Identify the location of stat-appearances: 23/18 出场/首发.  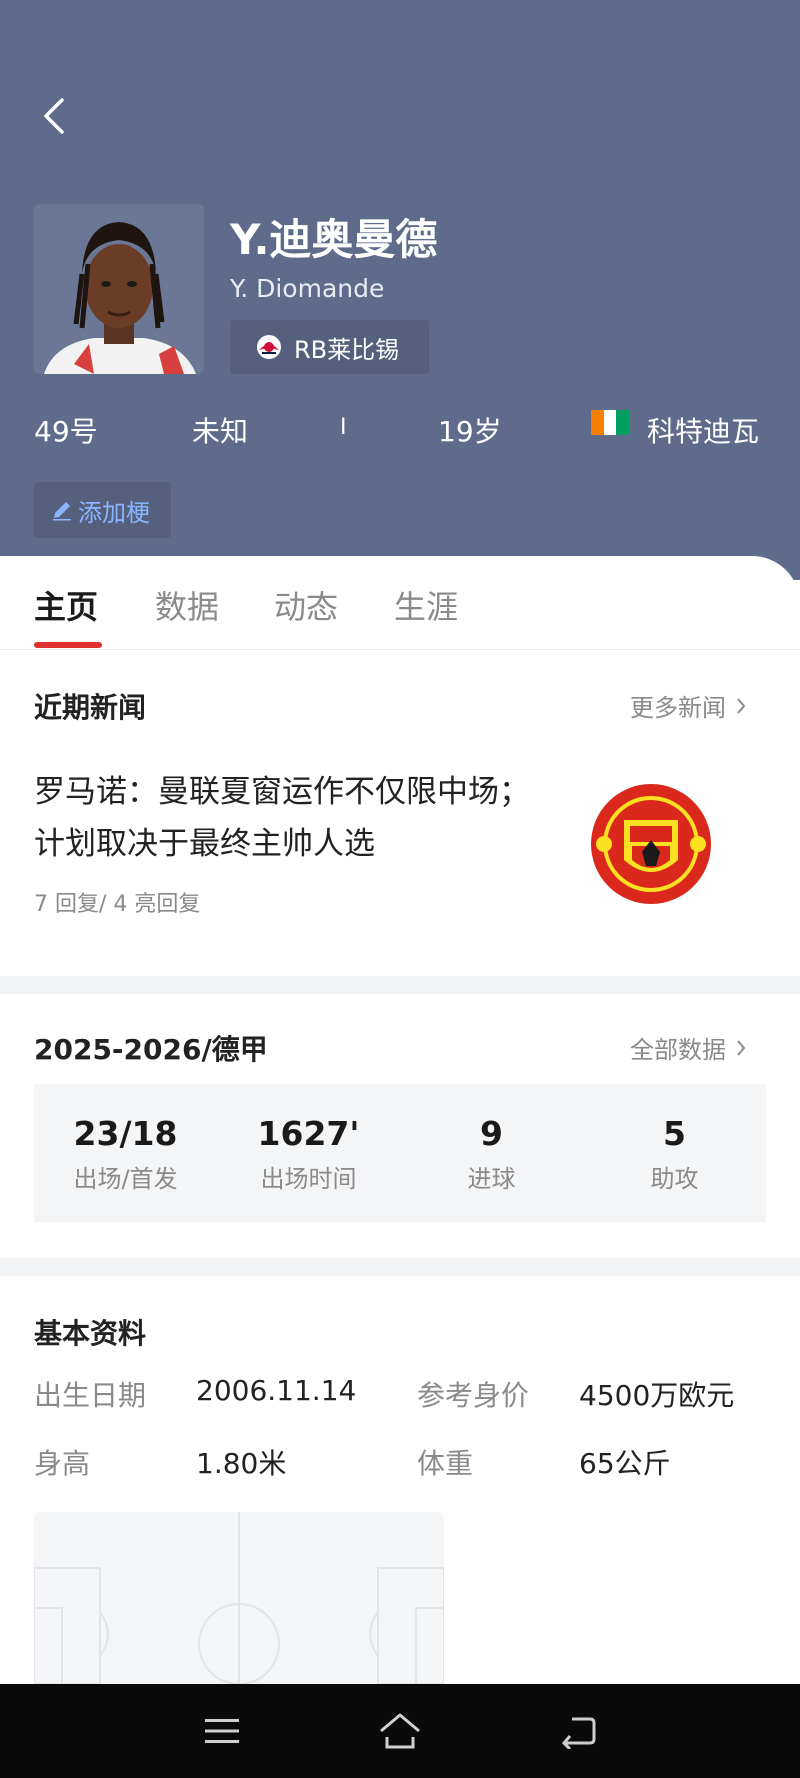
(125, 1153).